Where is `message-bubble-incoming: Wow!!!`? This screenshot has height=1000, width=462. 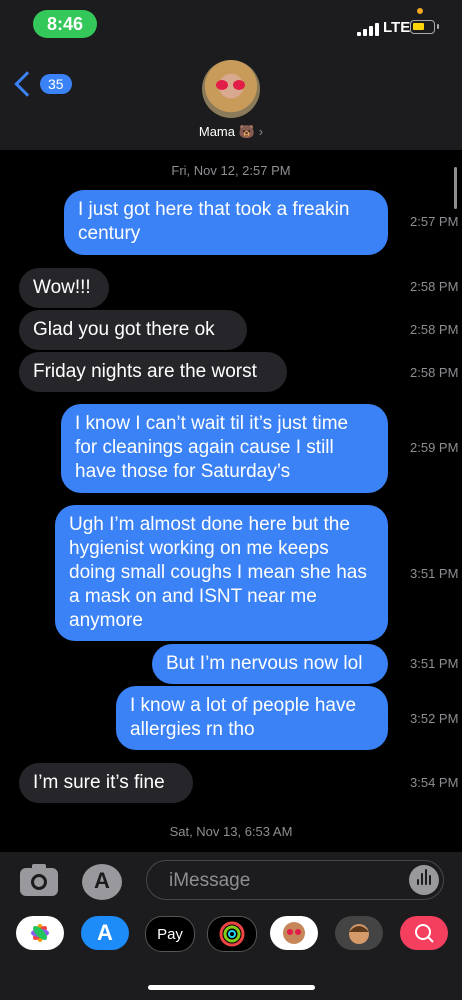 message-bubble-incoming: Wow!!! is located at coordinates (64, 288).